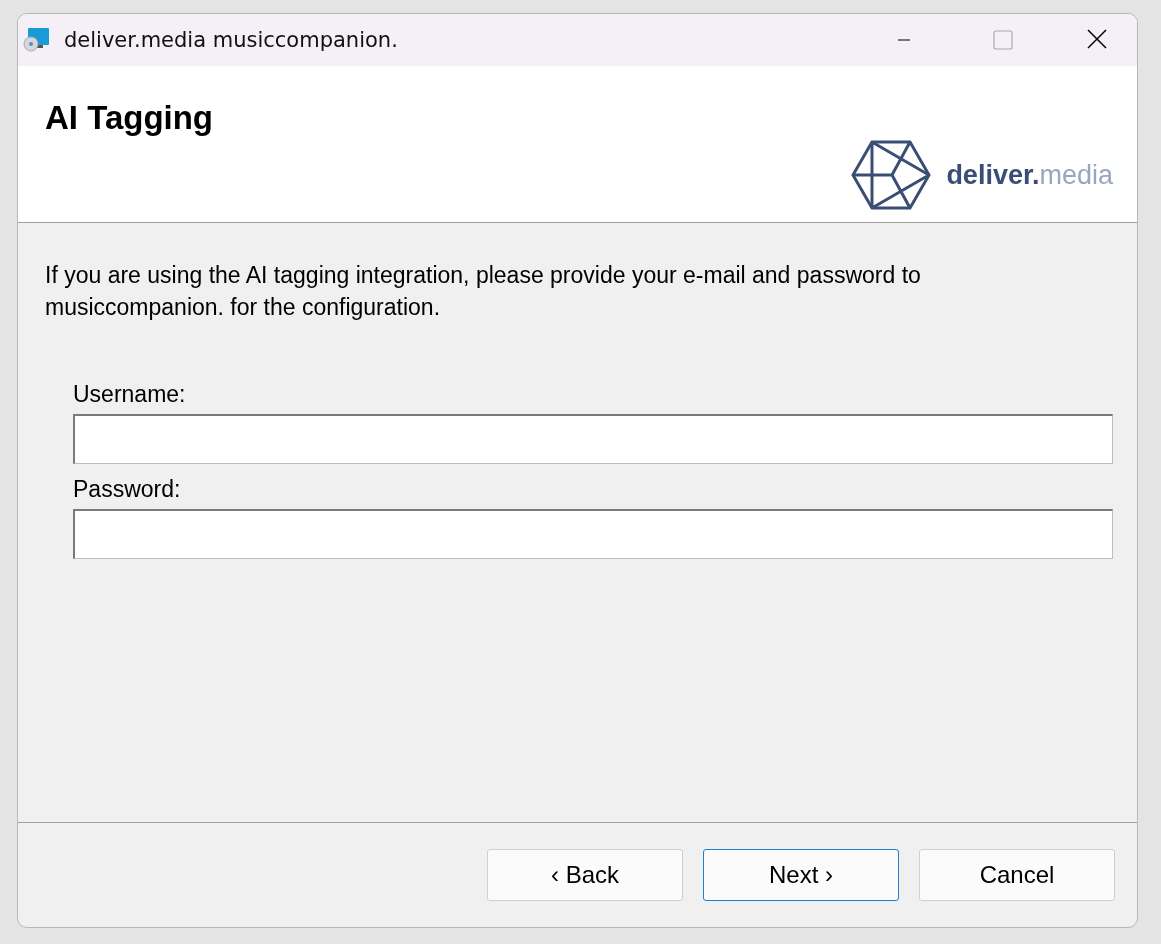 The height and width of the screenshot is (944, 1161). Describe the element at coordinates (585, 875) in the screenshot. I see `wizard-button: ‹ Back` at that location.